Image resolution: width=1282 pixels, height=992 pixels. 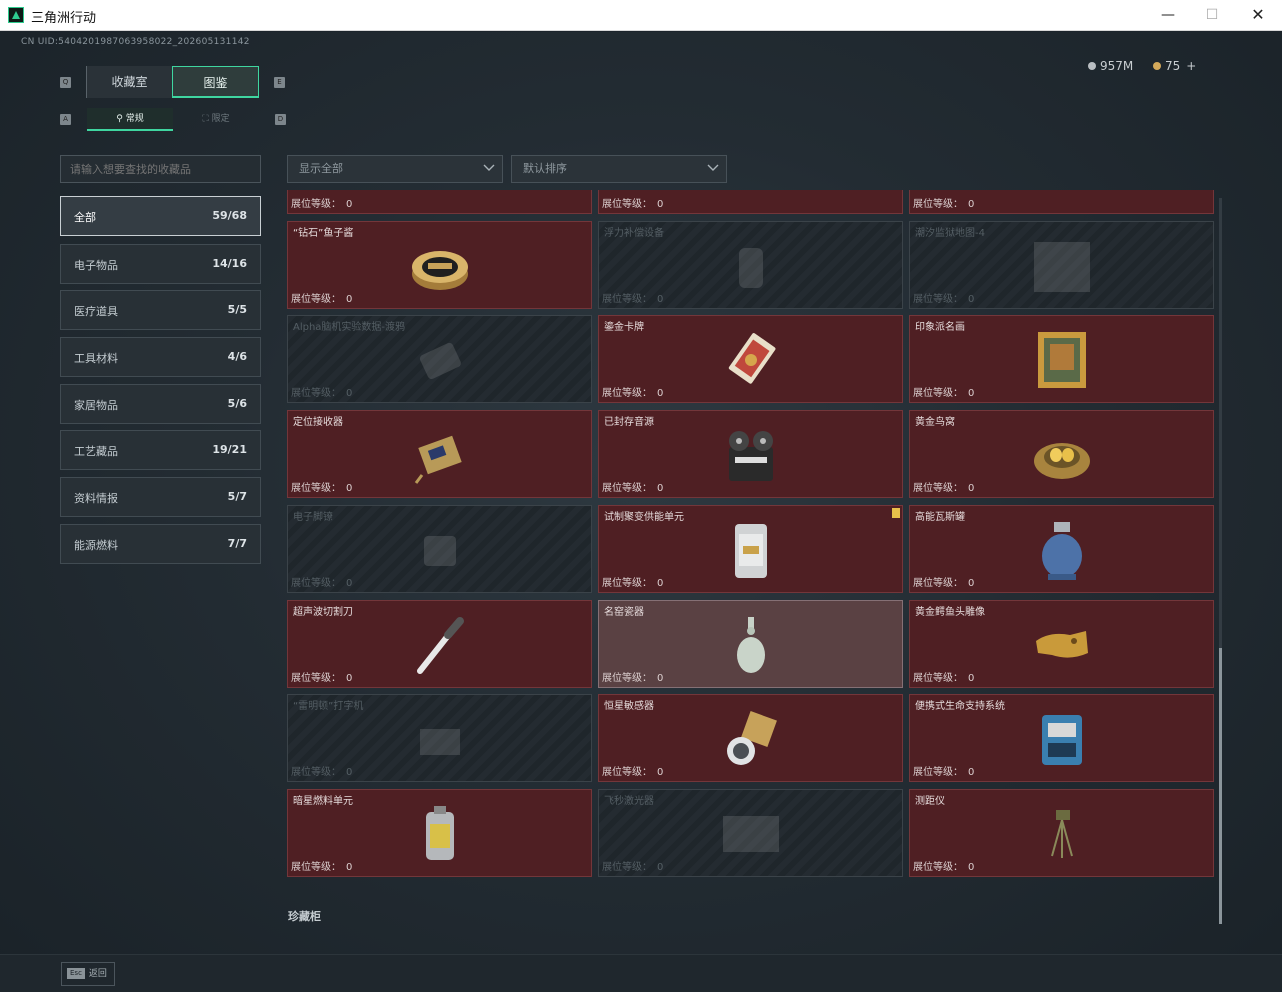 I want to click on collection-item-card: 恒星敏感器 展位等级： 0, so click(x=750, y=738).